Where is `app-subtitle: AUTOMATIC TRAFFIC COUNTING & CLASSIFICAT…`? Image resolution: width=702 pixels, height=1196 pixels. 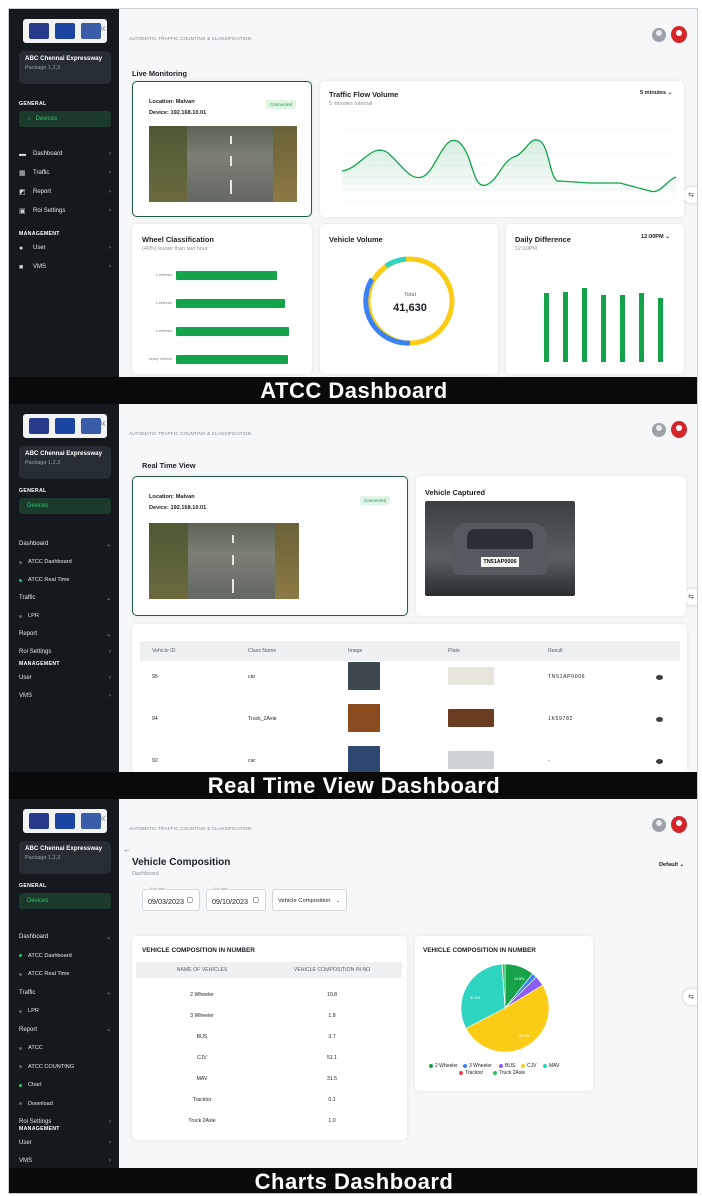
app-subtitle: AUTOMATIC TRAFFIC COUNTING & CLASSIFICAT… is located at coordinates (190, 433).